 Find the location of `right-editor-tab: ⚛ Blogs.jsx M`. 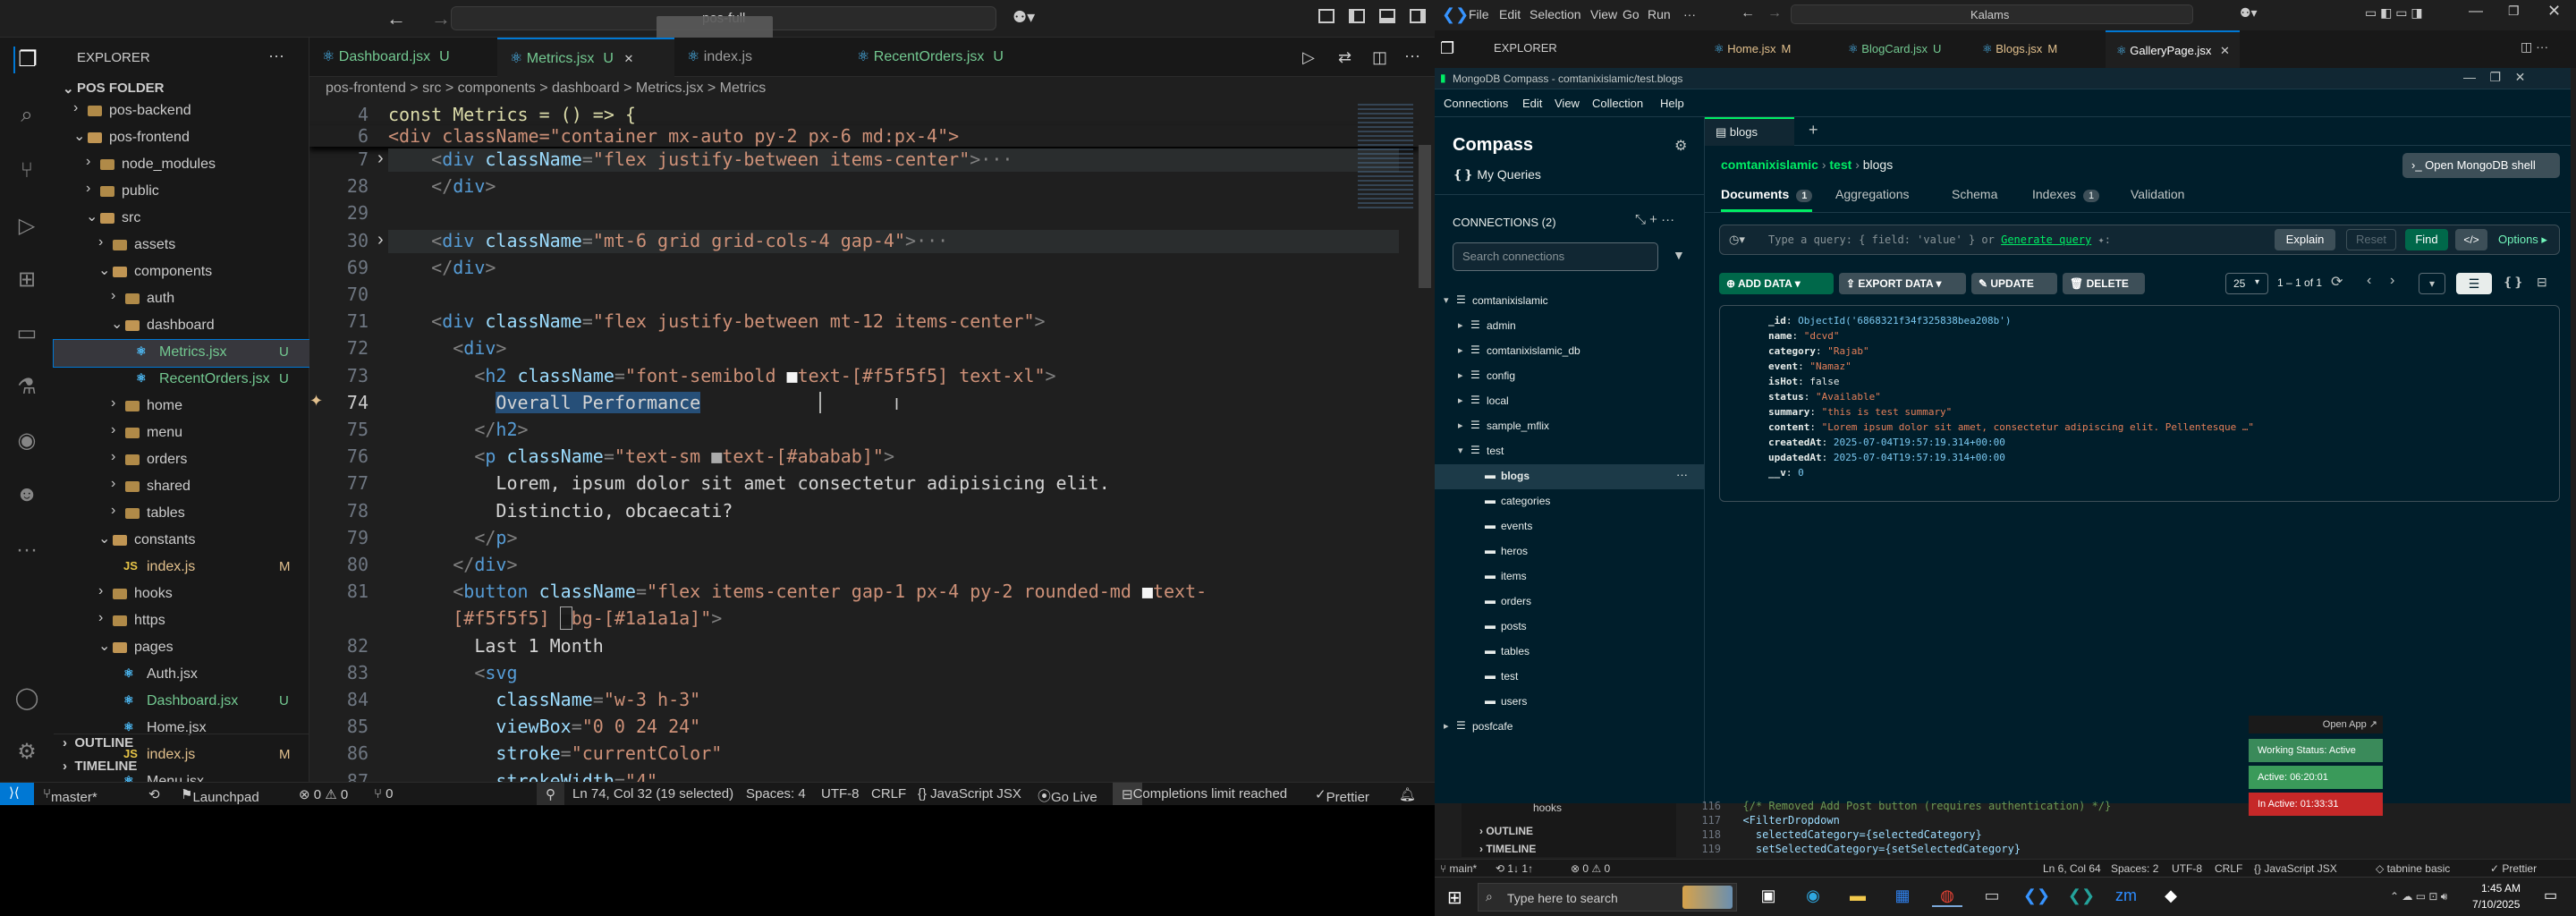

right-editor-tab: ⚛ Blogs.jsx M is located at coordinates (2038, 49).